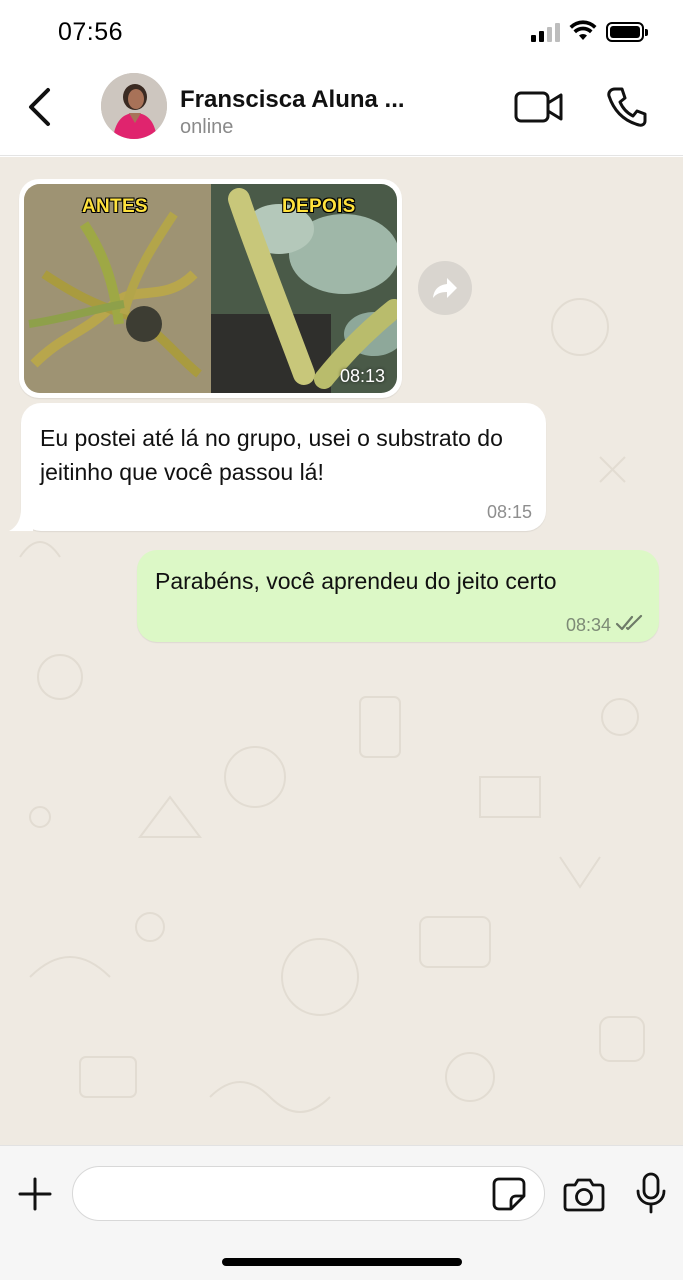  What do you see at coordinates (308, 1193) in the screenshot?
I see `message-input` at bounding box center [308, 1193].